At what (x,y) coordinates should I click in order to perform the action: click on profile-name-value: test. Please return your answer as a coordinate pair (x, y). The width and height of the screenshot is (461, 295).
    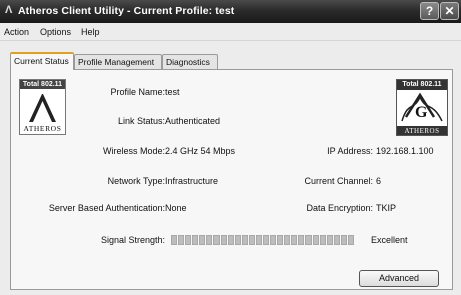
    Looking at the image, I should click on (172, 92).